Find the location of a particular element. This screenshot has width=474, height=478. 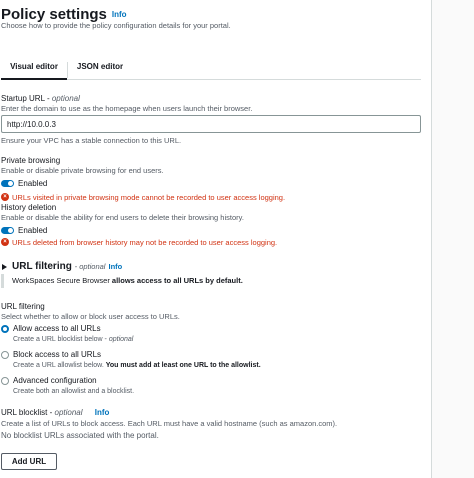

history-deletion-toggle is located at coordinates (7, 230).